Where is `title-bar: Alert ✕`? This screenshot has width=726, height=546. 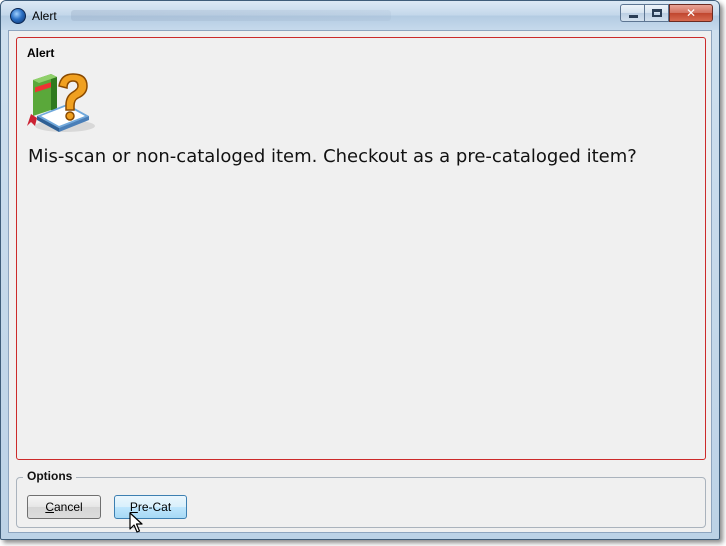 title-bar: Alert ✕ is located at coordinates (360, 15).